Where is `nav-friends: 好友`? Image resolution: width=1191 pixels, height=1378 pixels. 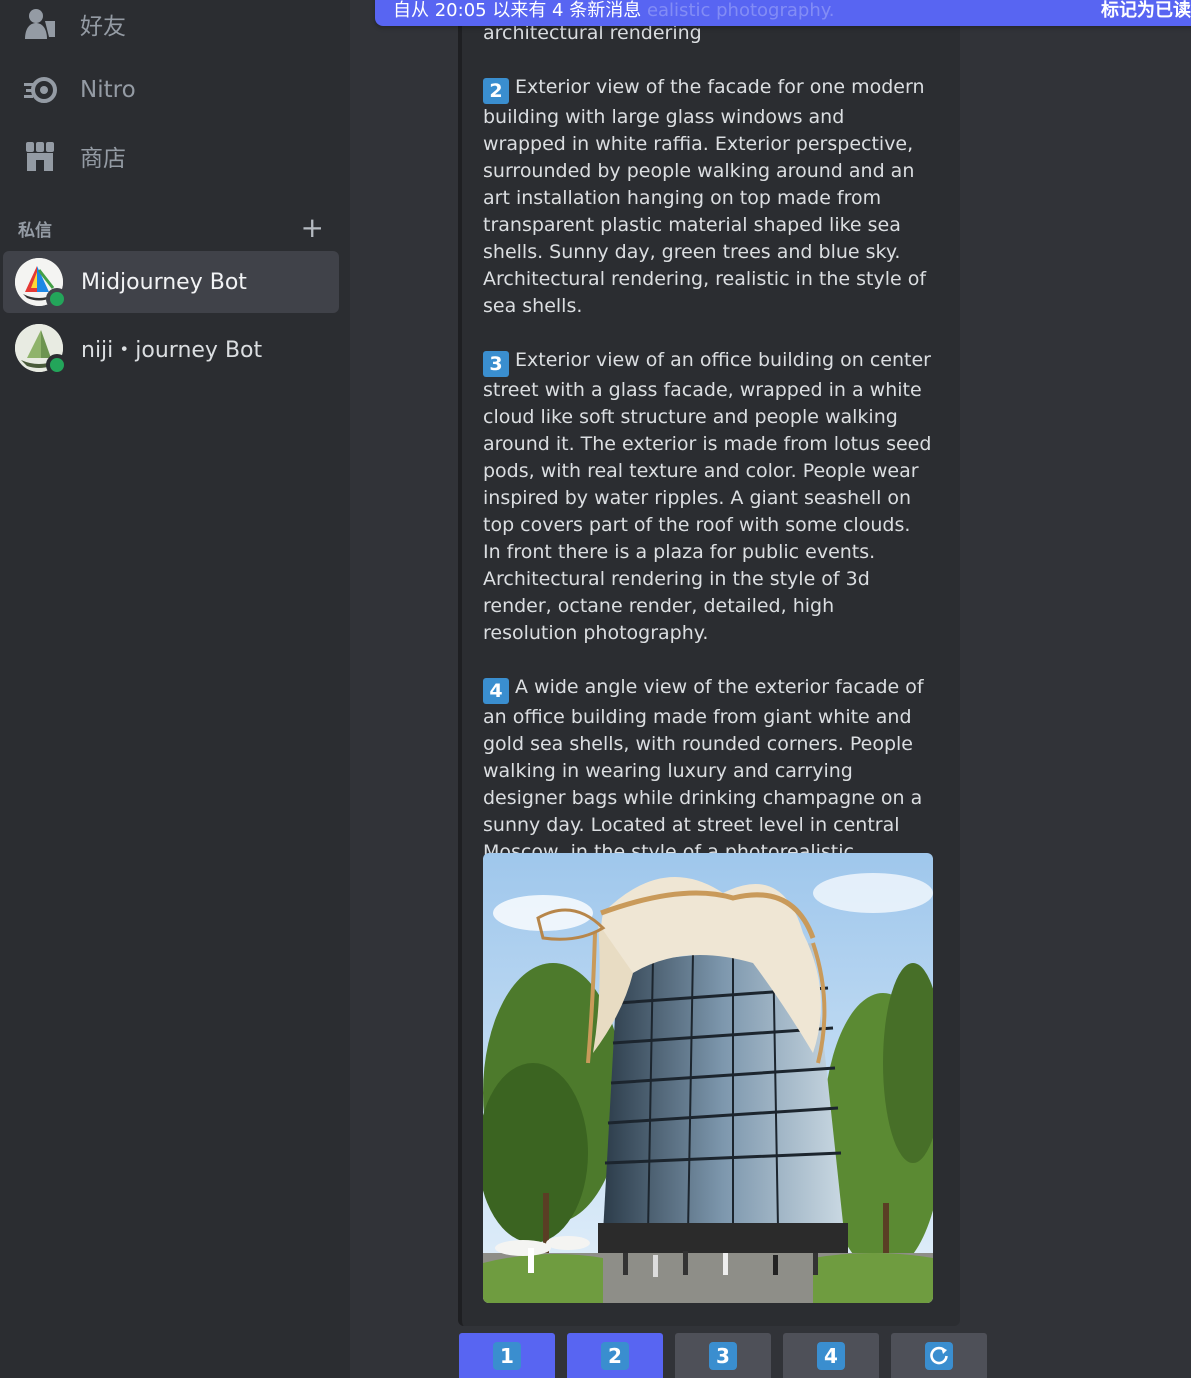
nav-friends: 好友 is located at coordinates (173, 26).